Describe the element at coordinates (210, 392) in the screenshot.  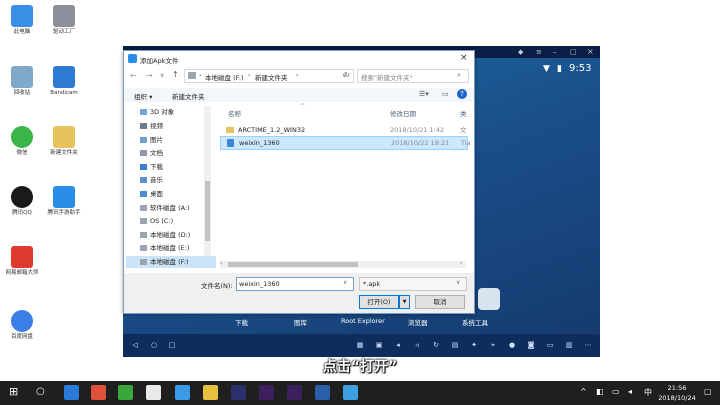
I see `notes-icon` at that location.